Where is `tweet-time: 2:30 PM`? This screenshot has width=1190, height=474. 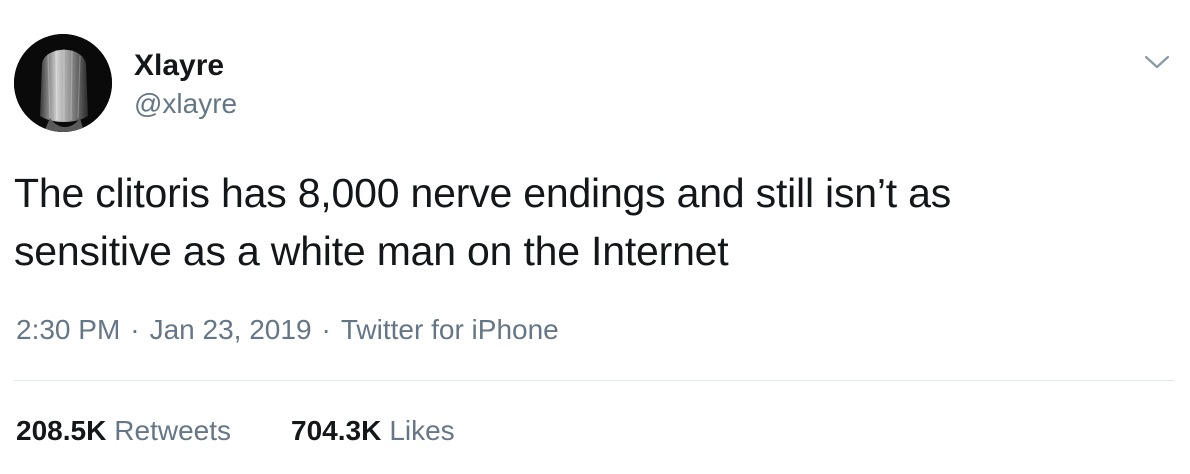 tweet-time: 2:30 PM is located at coordinates (68, 329).